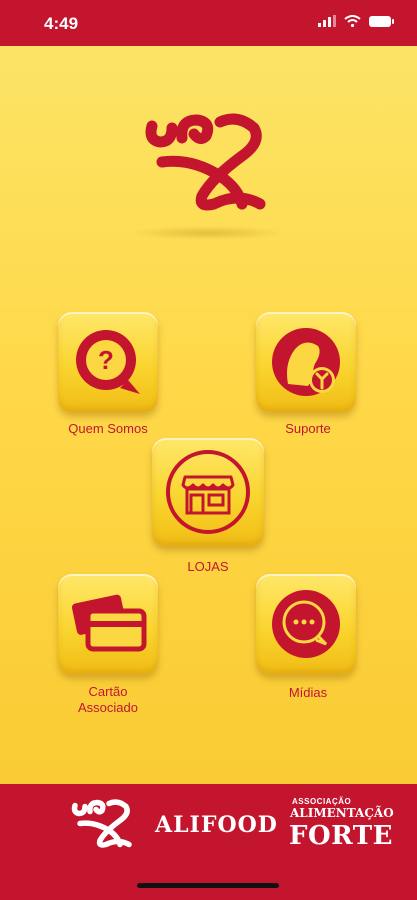 This screenshot has height=900, width=417. What do you see at coordinates (61, 23) in the screenshot?
I see `status-time: 4:49` at bounding box center [61, 23].